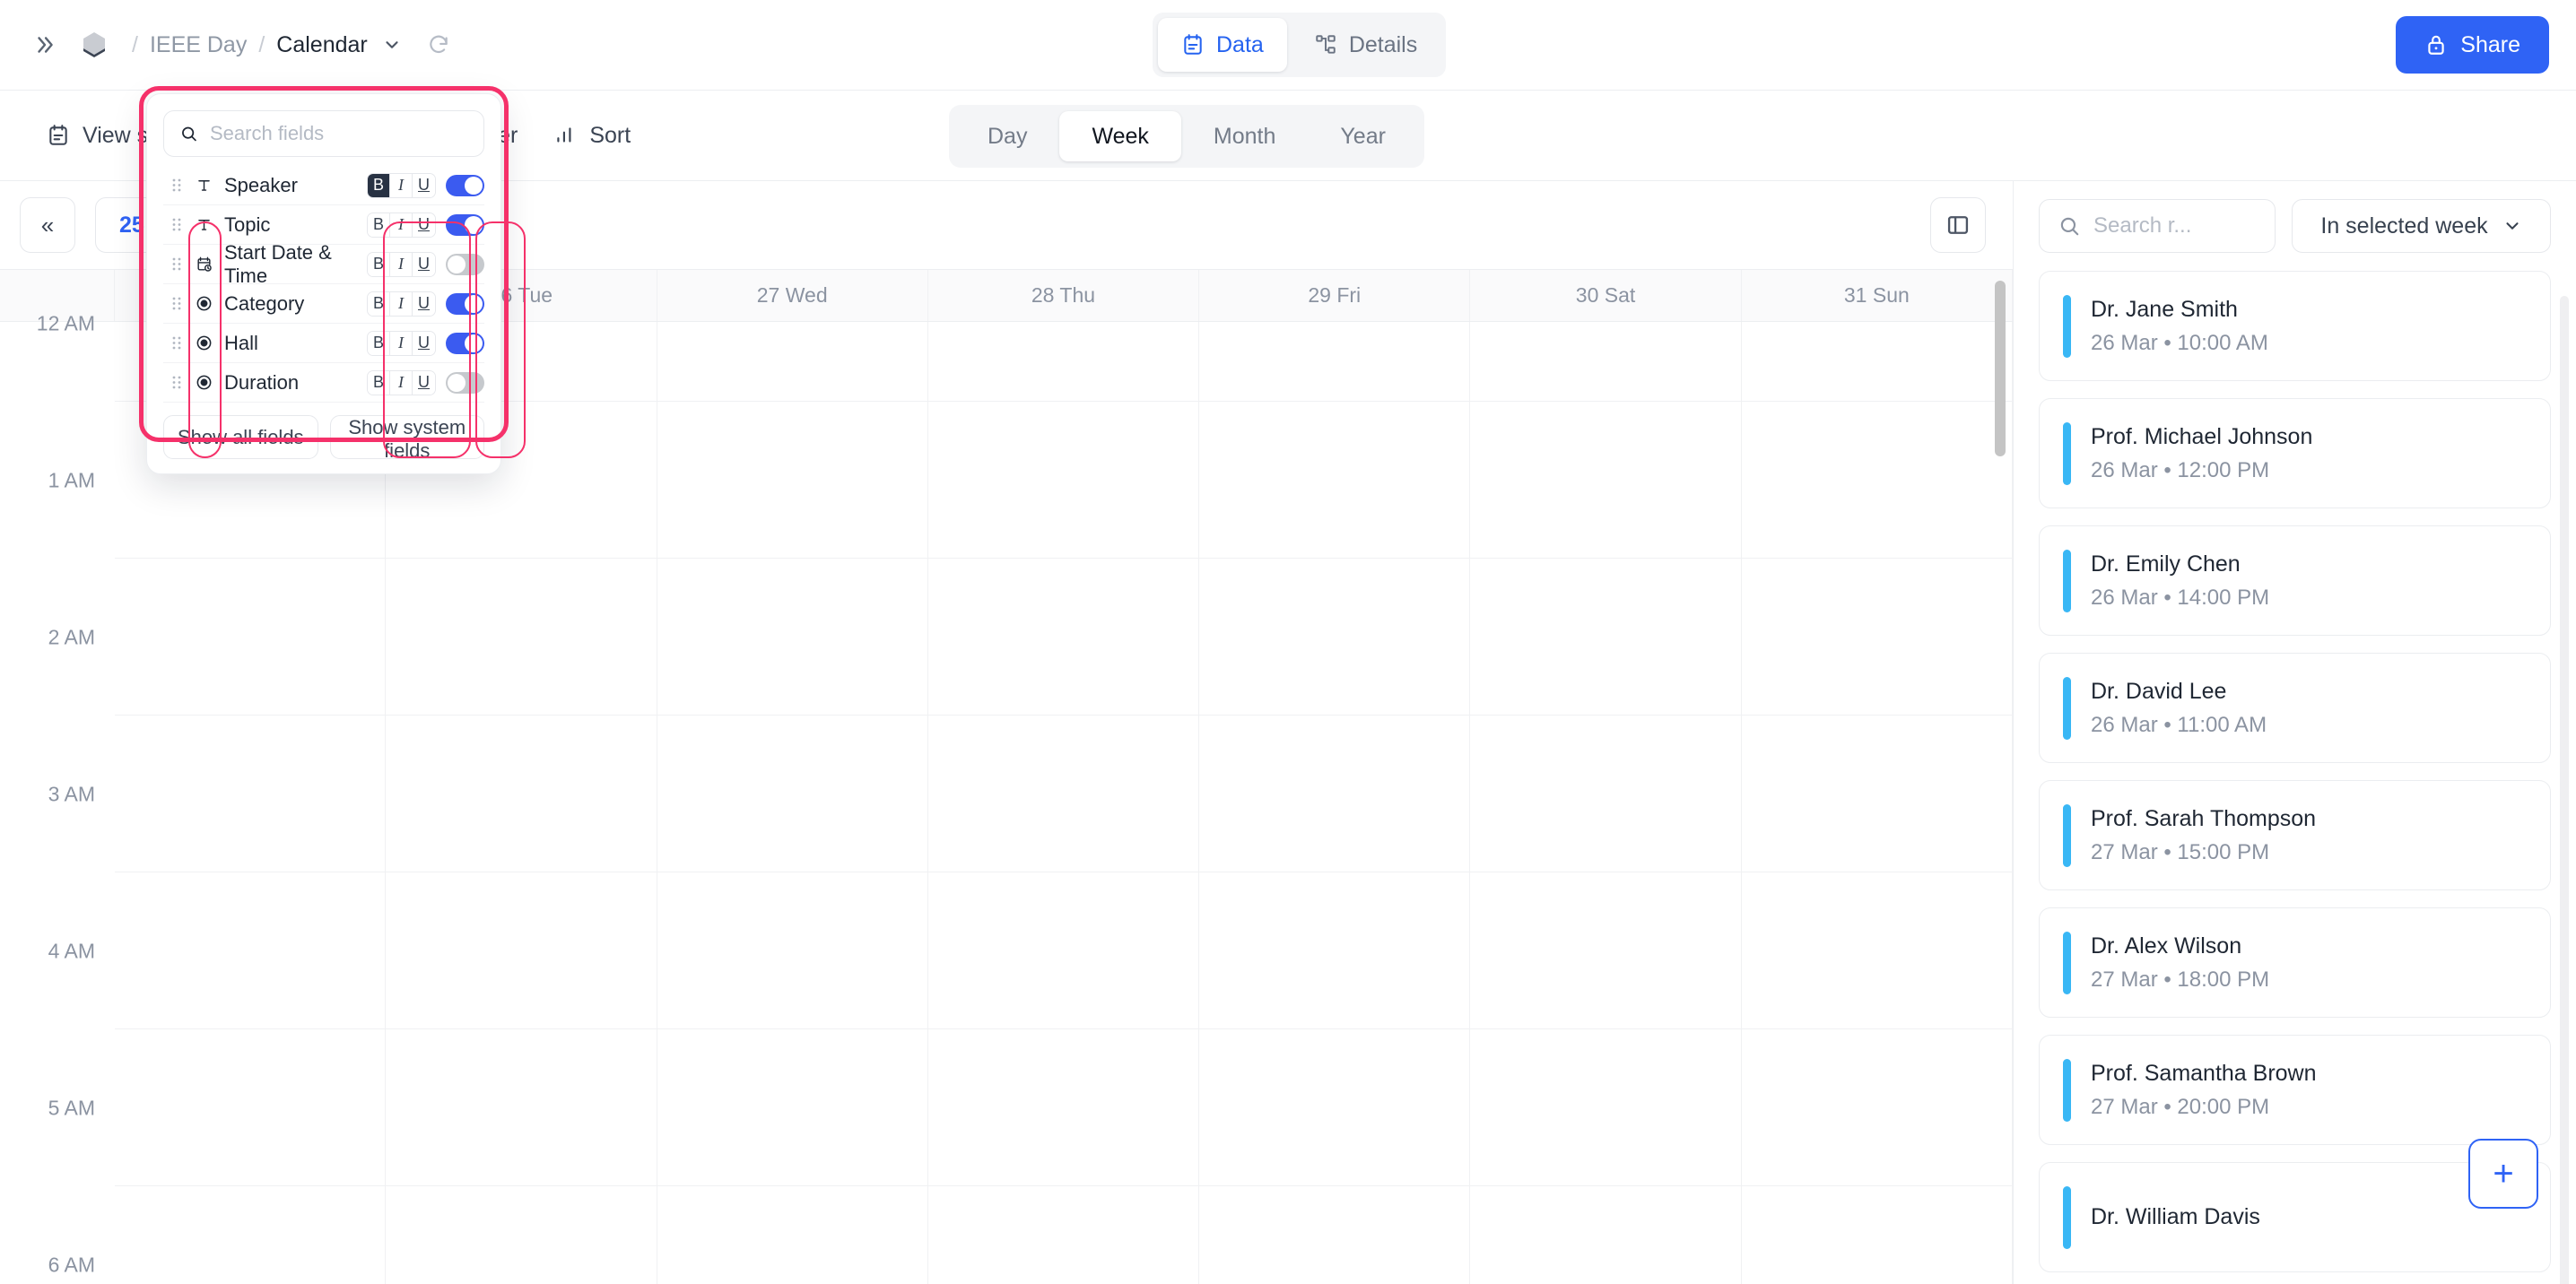 This screenshot has height=1284, width=2576. Describe the element at coordinates (438, 44) in the screenshot. I see `refresh-button` at that location.